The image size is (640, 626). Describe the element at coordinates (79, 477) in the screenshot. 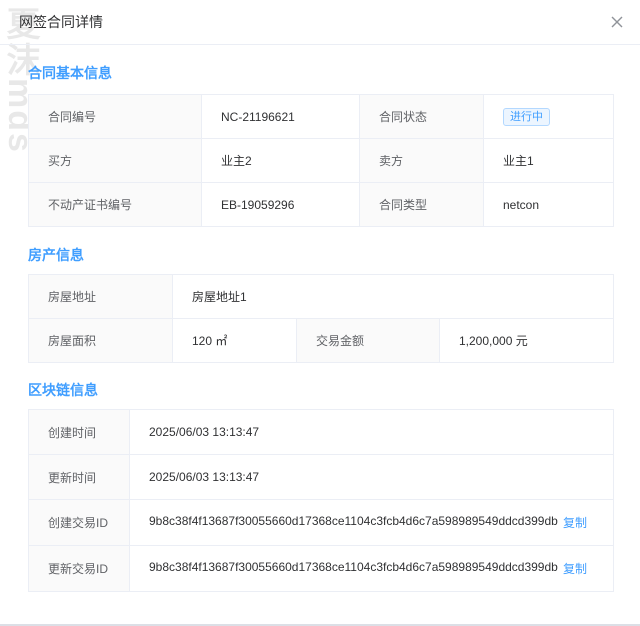

I see `updated-label: 更新时间` at that location.